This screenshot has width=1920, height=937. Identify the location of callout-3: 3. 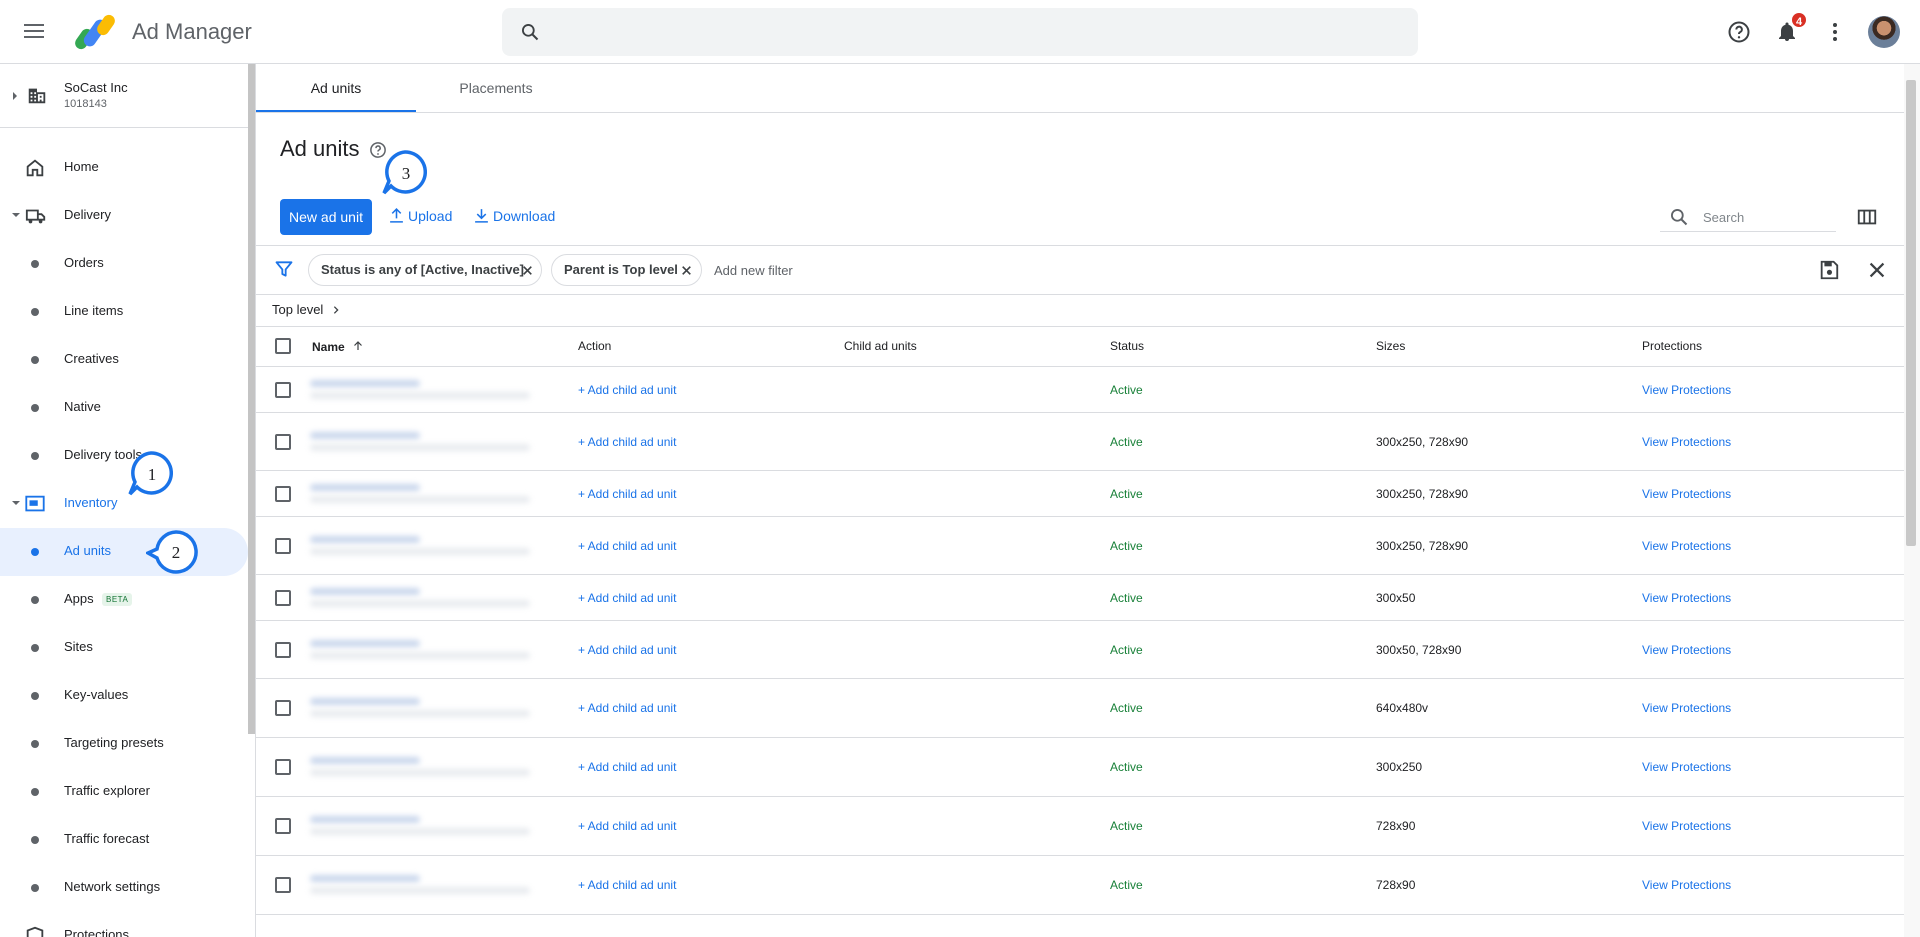
(405, 173).